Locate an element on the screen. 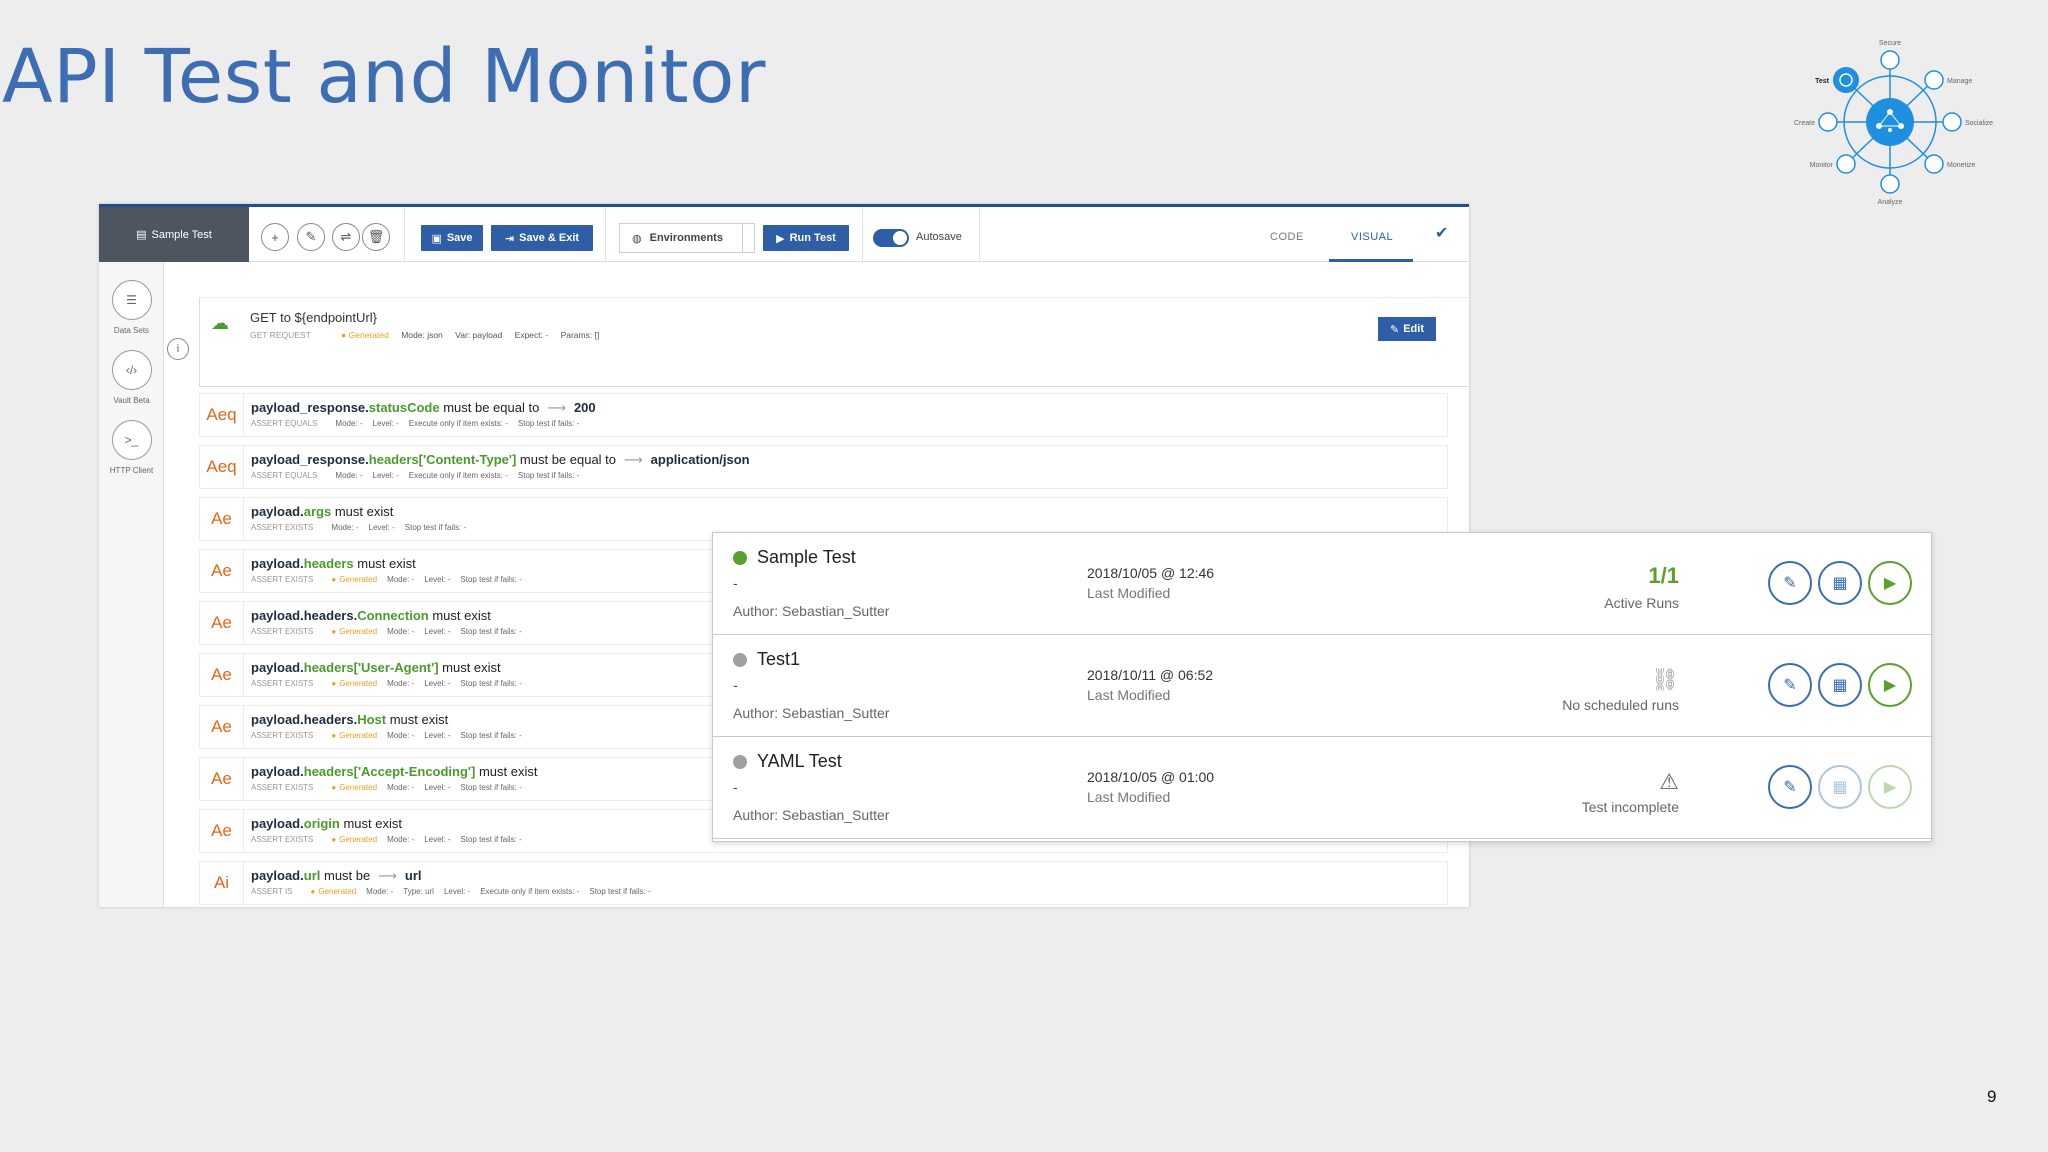  lifecycle-hub-icon is located at coordinates (1890, 122).